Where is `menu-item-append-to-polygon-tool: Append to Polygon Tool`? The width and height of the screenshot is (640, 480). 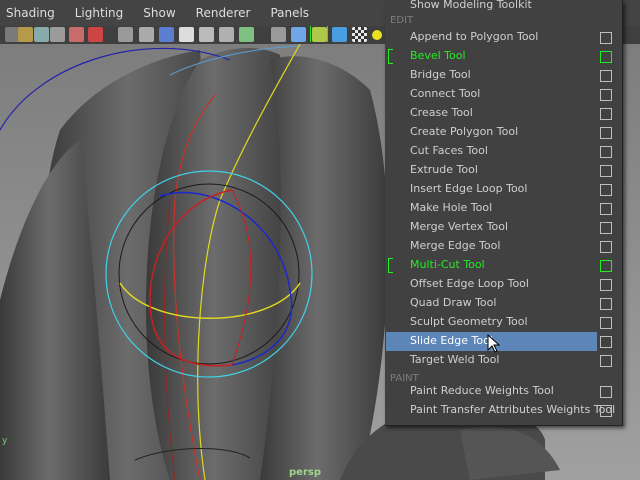
menu-item-append-to-polygon-tool: Append to Polygon Tool is located at coordinates (503, 37).